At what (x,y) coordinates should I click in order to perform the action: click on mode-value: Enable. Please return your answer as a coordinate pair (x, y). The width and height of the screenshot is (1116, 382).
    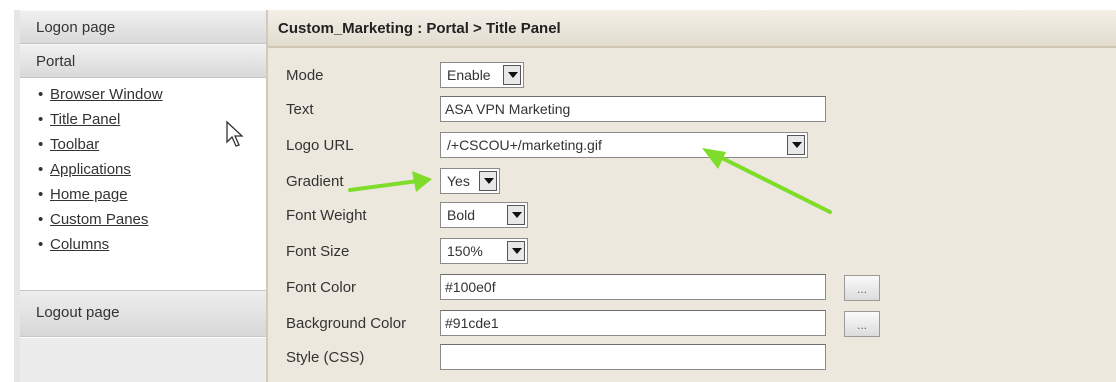
    Looking at the image, I should click on (469, 75).